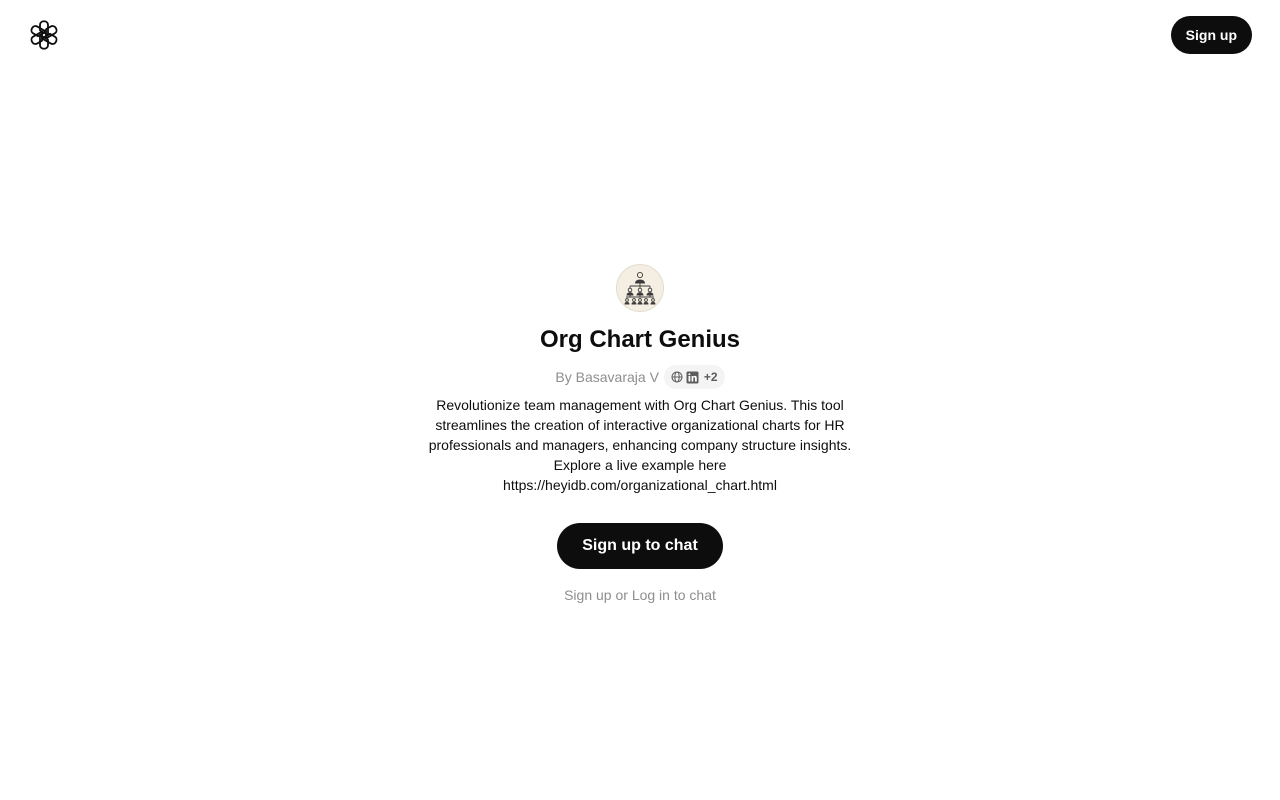 The height and width of the screenshot is (800, 1280). I want to click on org-chart-icon, so click(640, 288).